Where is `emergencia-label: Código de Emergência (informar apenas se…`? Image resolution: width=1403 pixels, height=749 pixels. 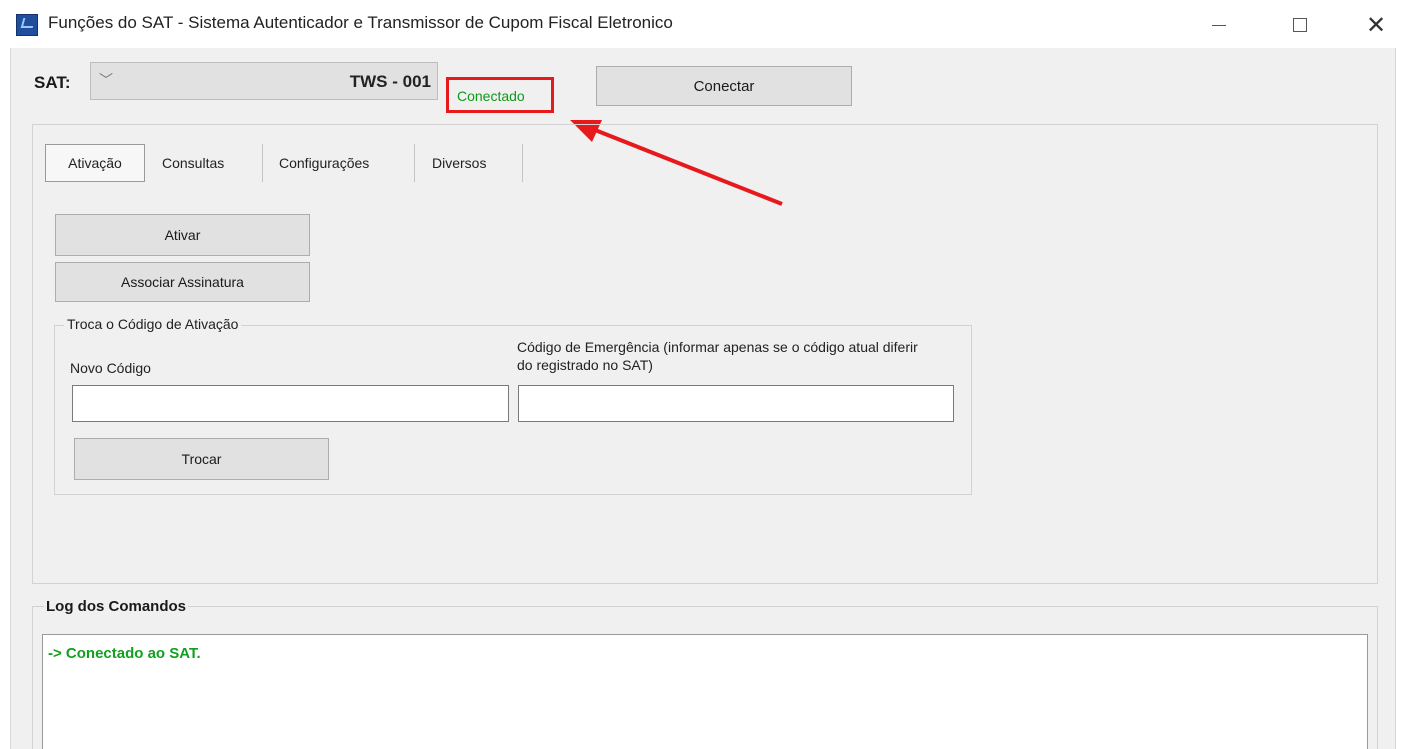 emergencia-label: Código de Emergência (informar apenas se… is located at coordinates (717, 356).